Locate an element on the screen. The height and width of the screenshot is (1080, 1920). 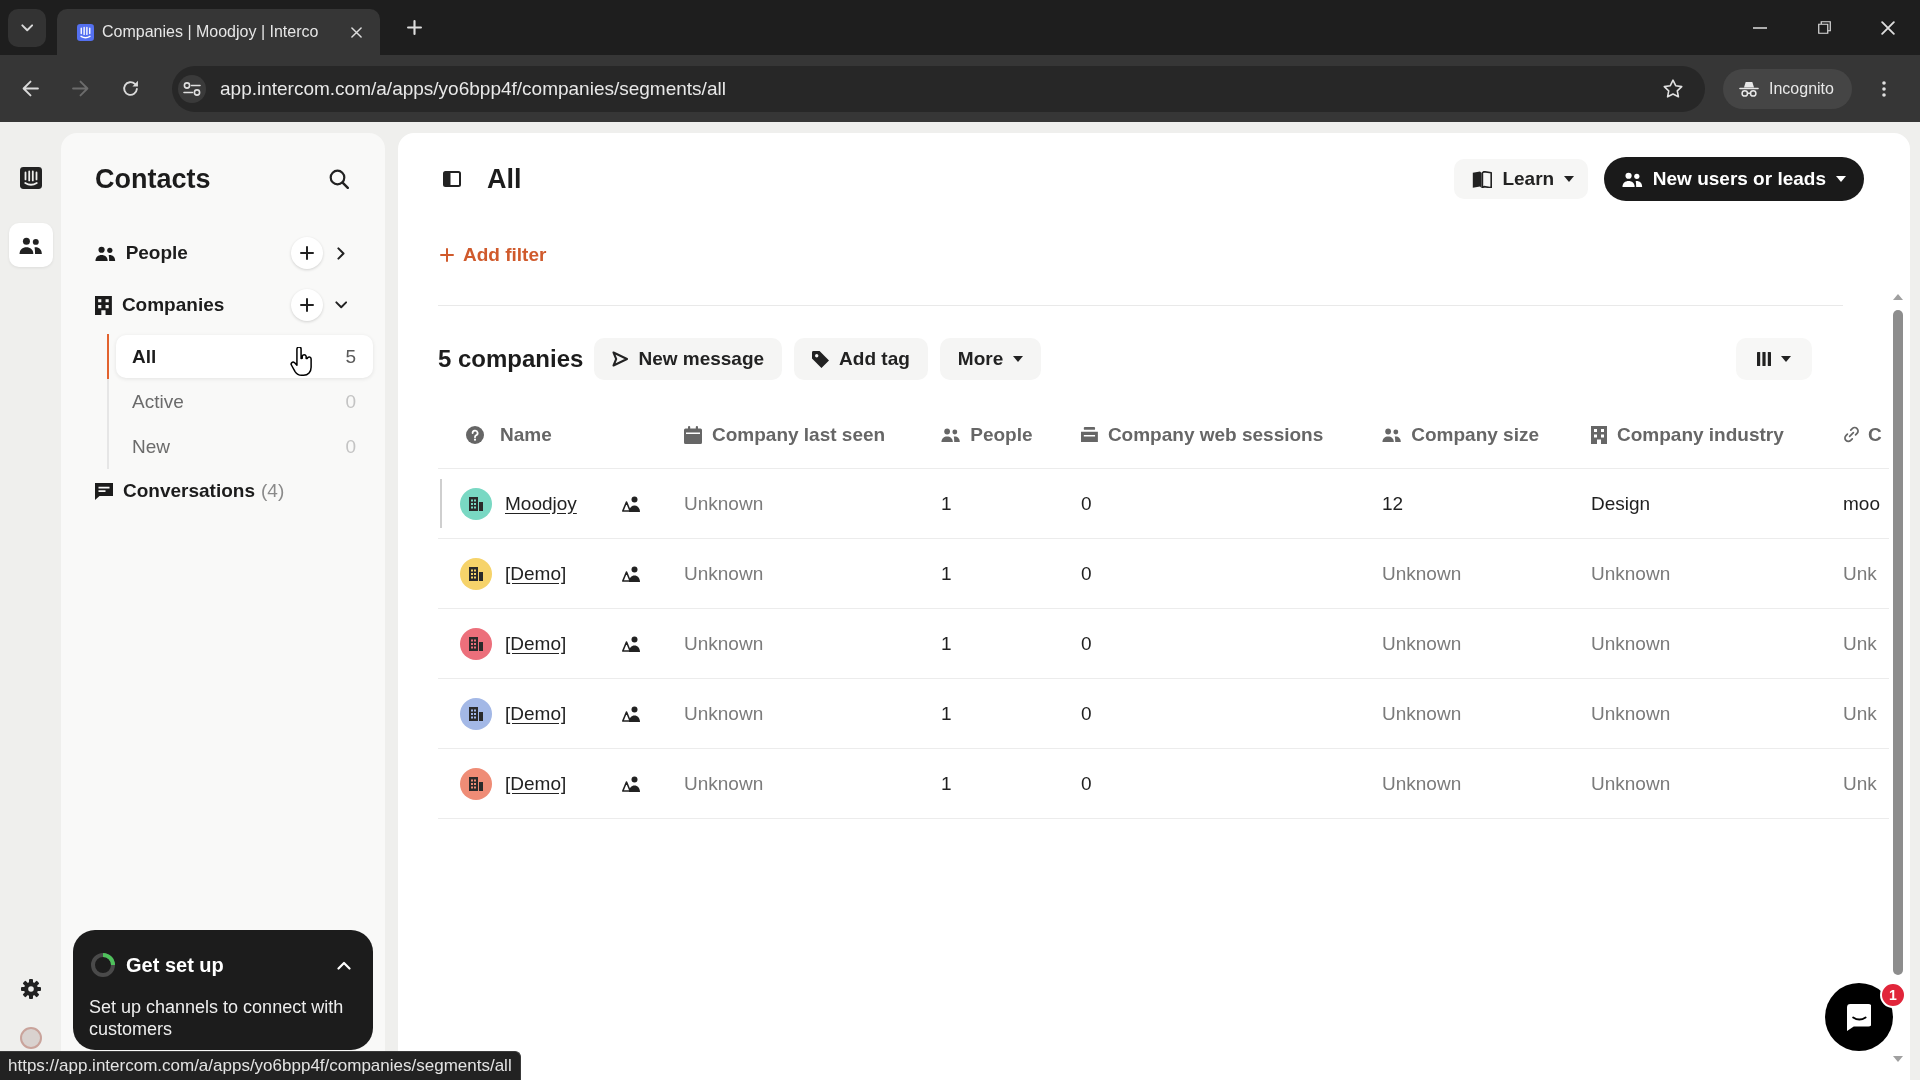
section-link: Conversations is located at coordinates (189, 491).